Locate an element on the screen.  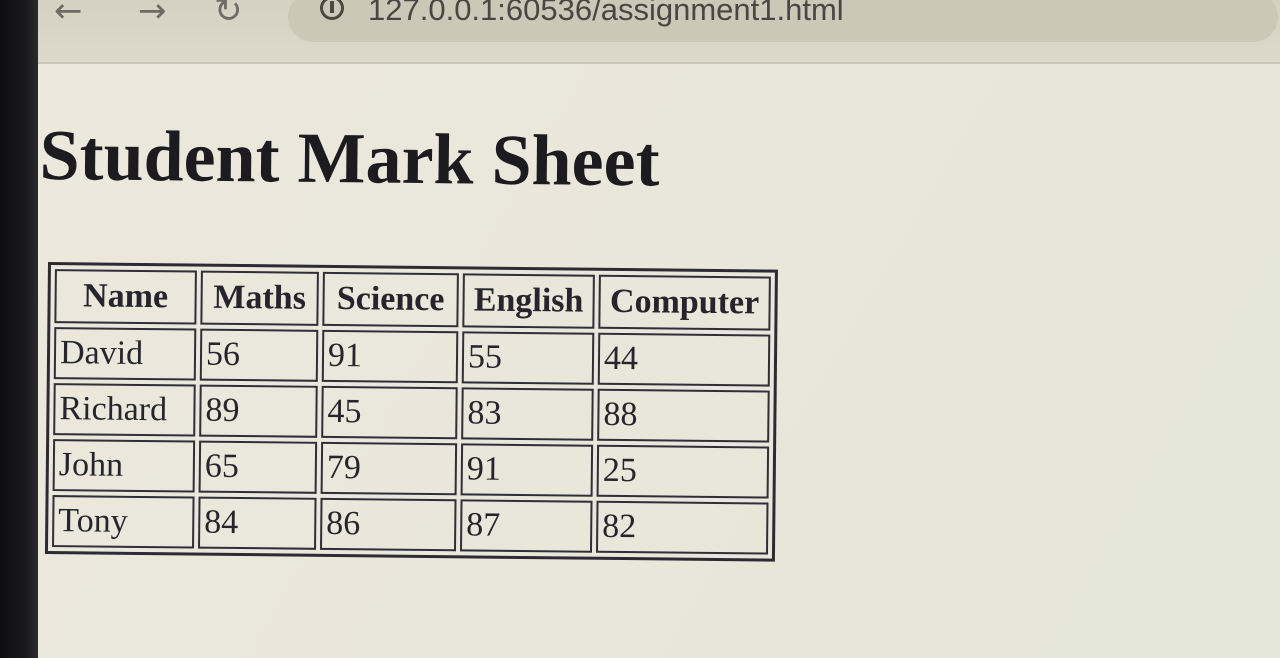
cell-science: 91 is located at coordinates (390, 356).